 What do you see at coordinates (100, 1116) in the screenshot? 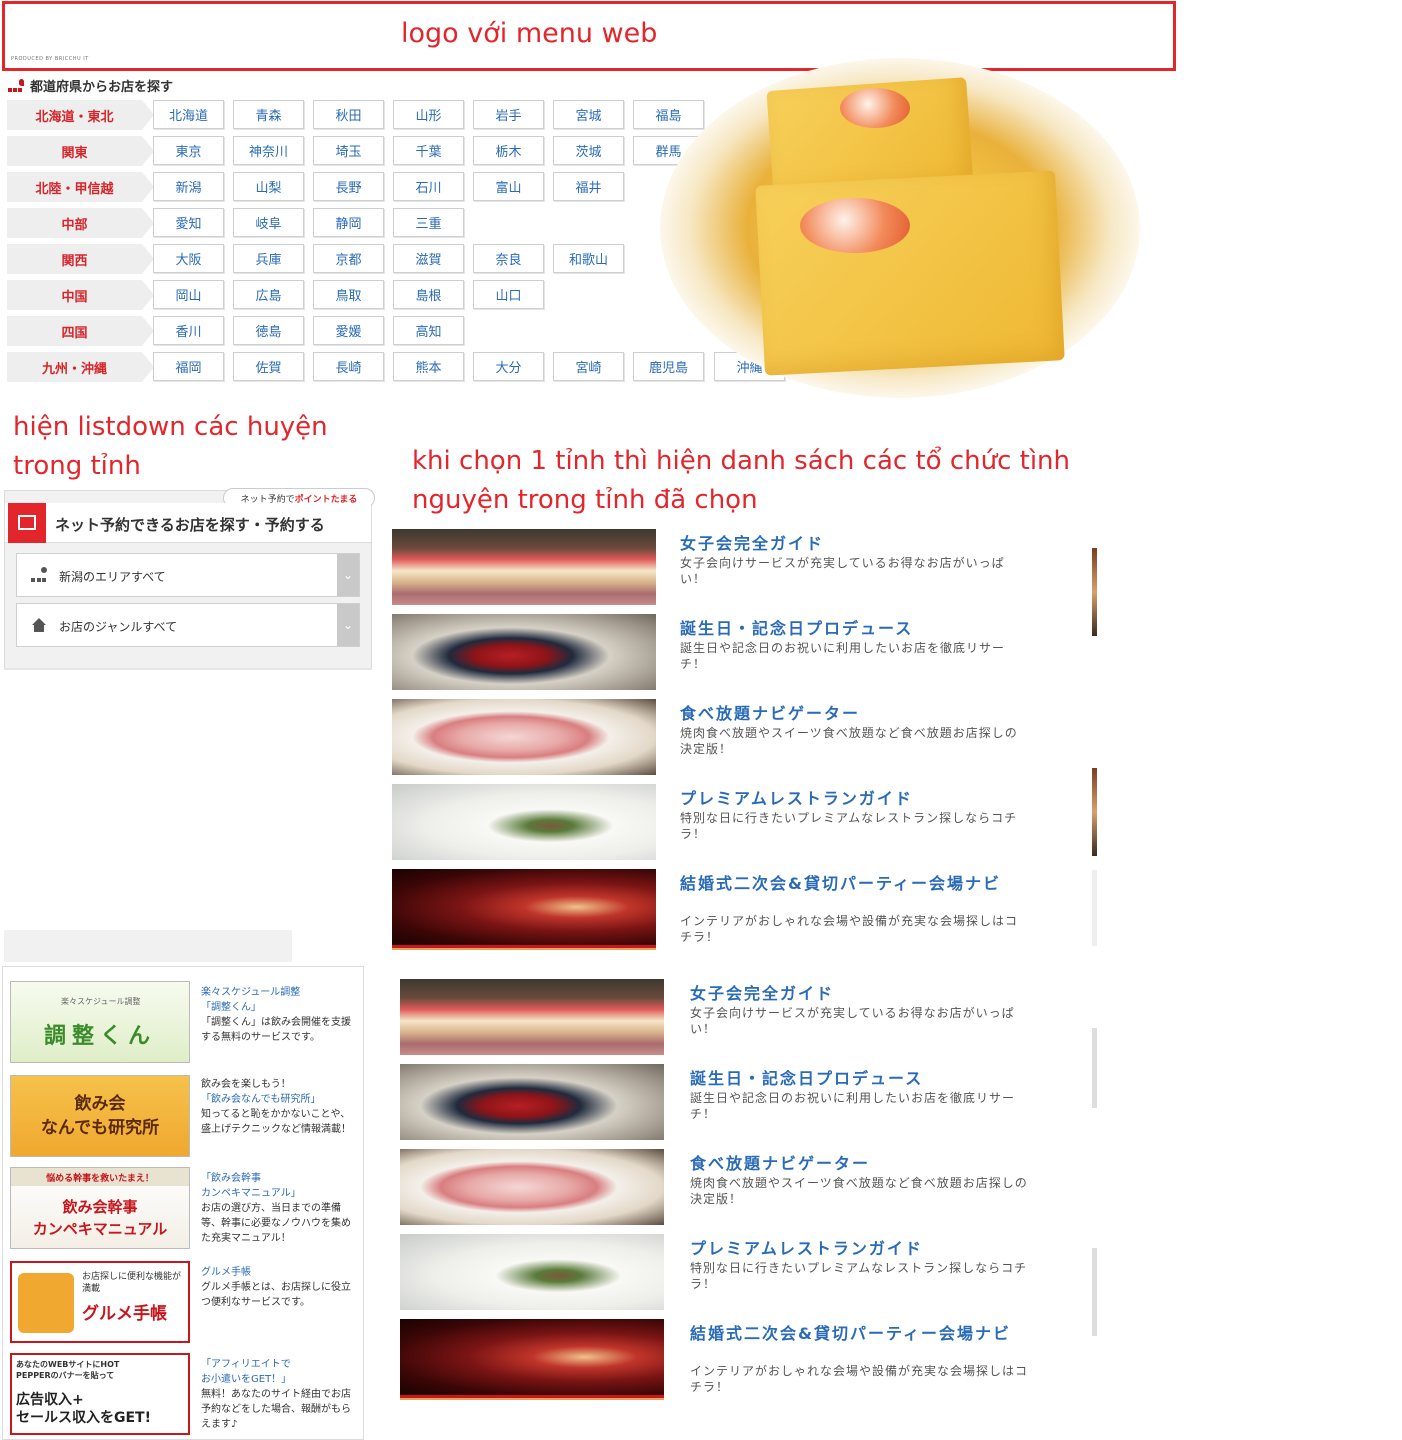
I see `nomikai-lab-banner: 飲み会 なんでも研究所` at bounding box center [100, 1116].